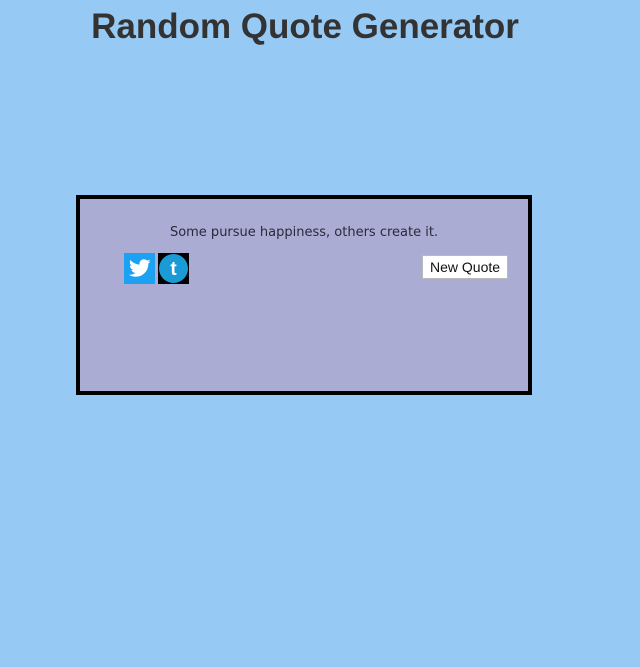 The image size is (640, 667). I want to click on svg-text: t, so click(173, 269).